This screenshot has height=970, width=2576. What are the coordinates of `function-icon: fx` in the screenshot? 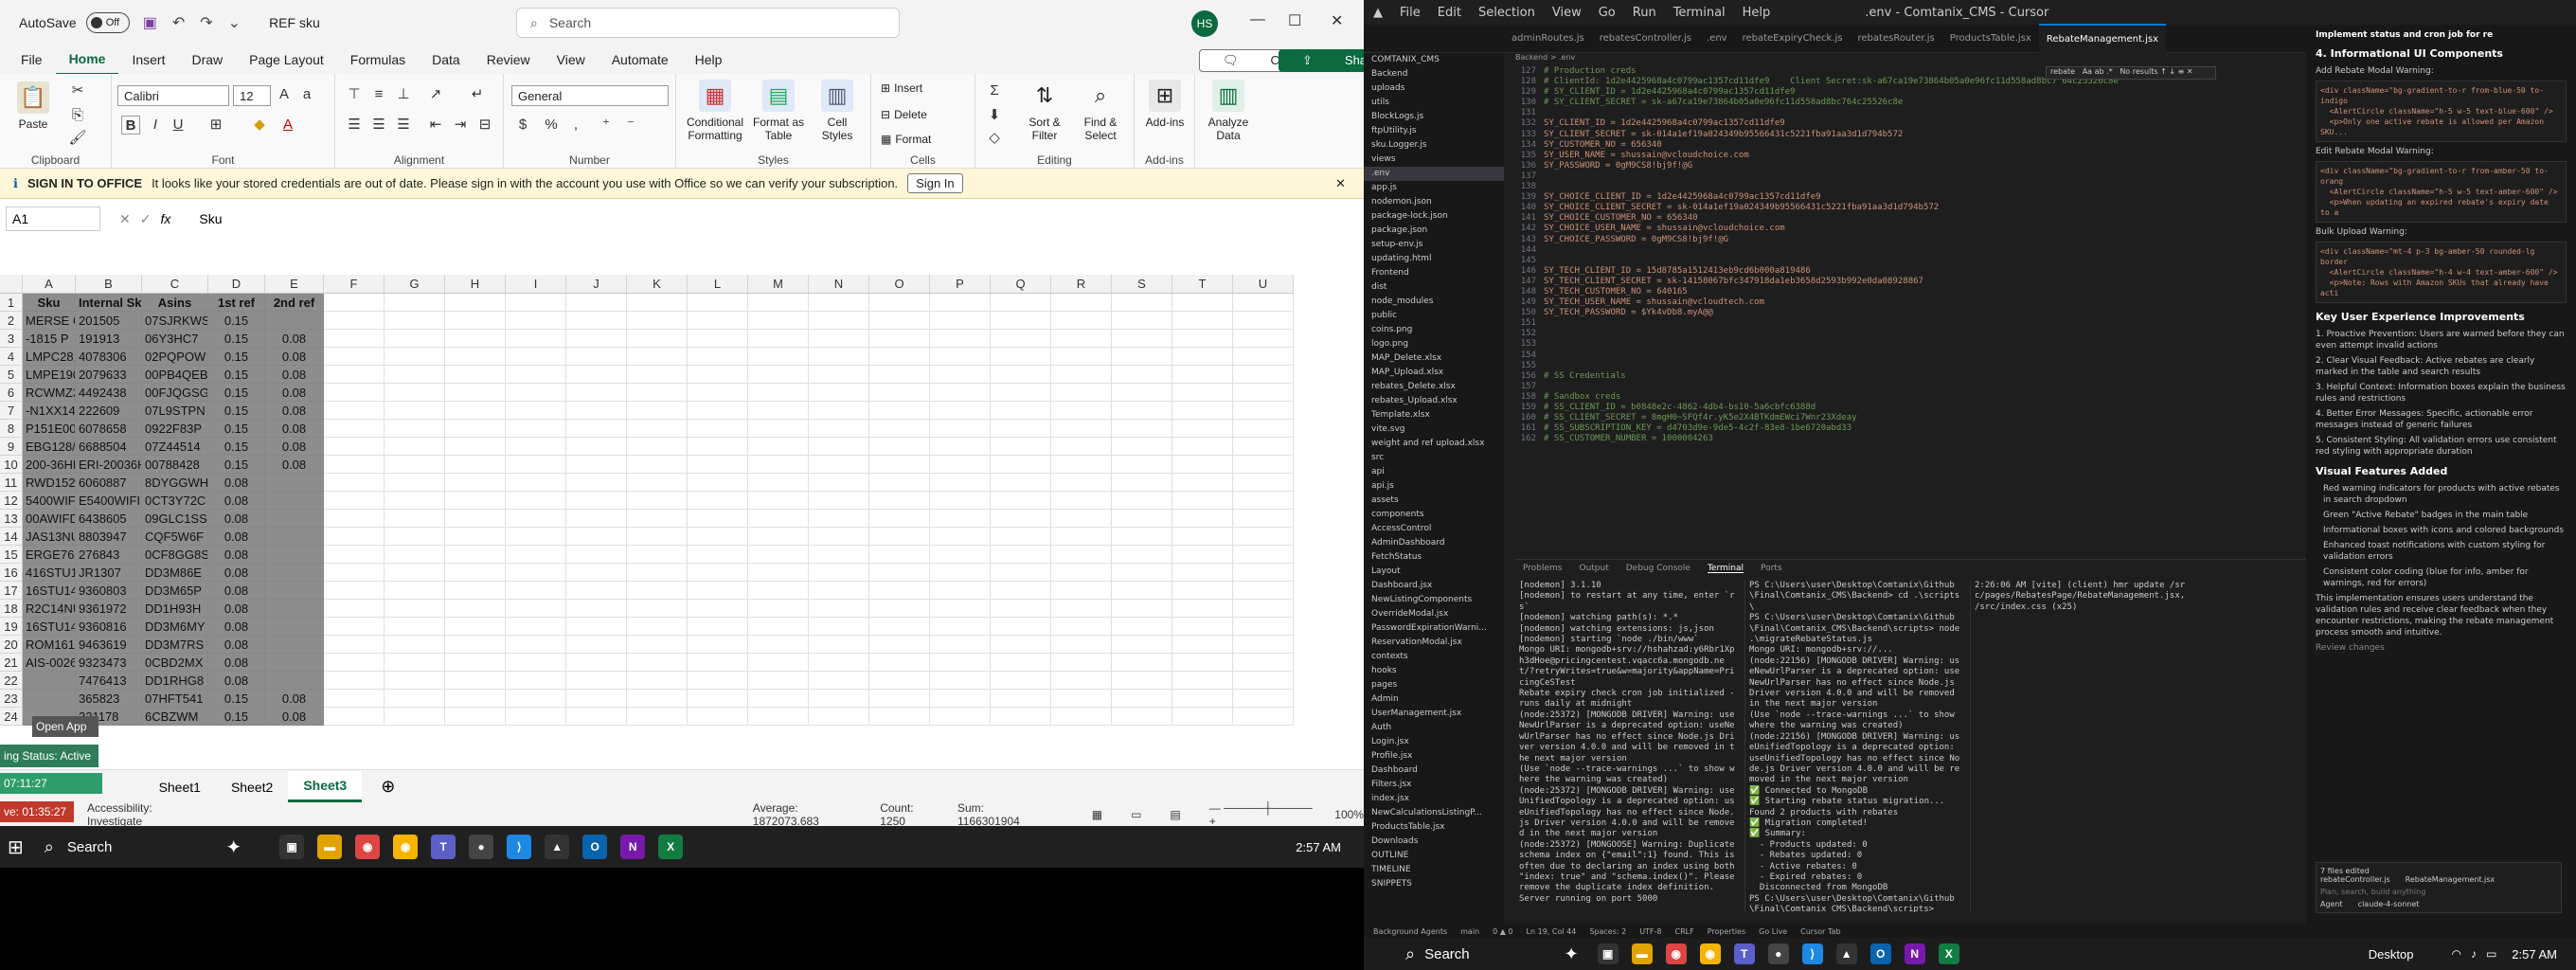 It's located at (165, 218).